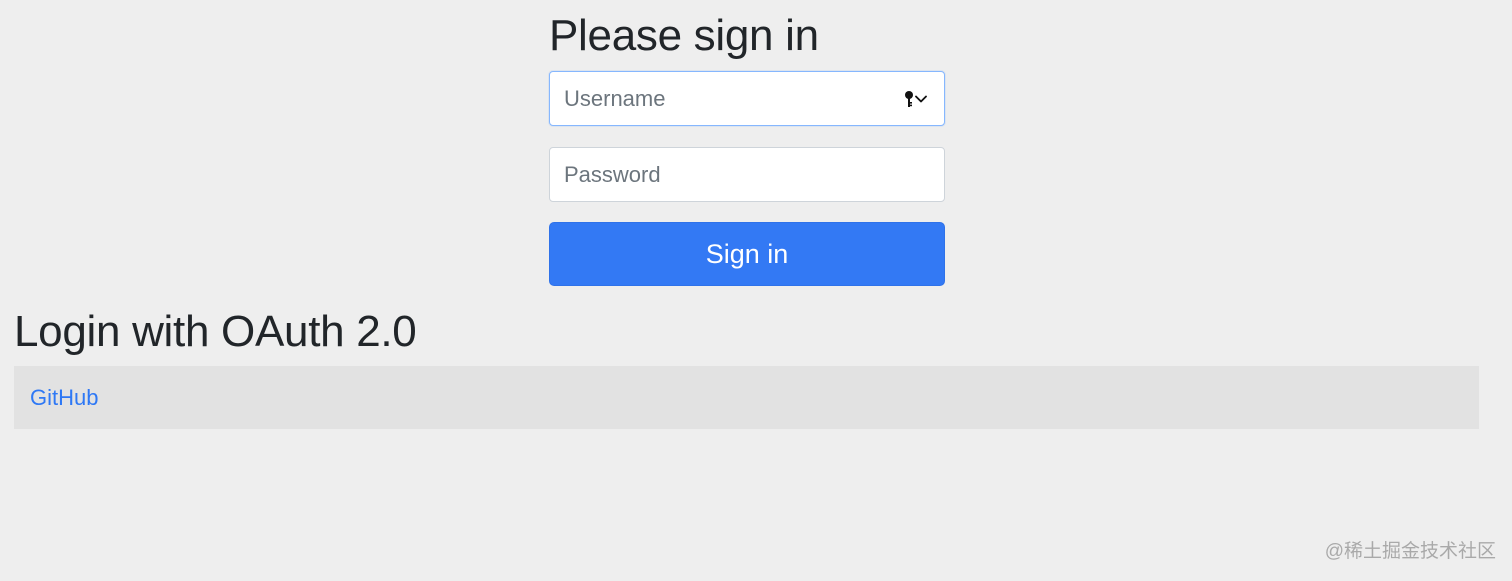 Image resolution: width=1512 pixels, height=581 pixels. I want to click on oauth-provider-cell: GitHub, so click(746, 397).